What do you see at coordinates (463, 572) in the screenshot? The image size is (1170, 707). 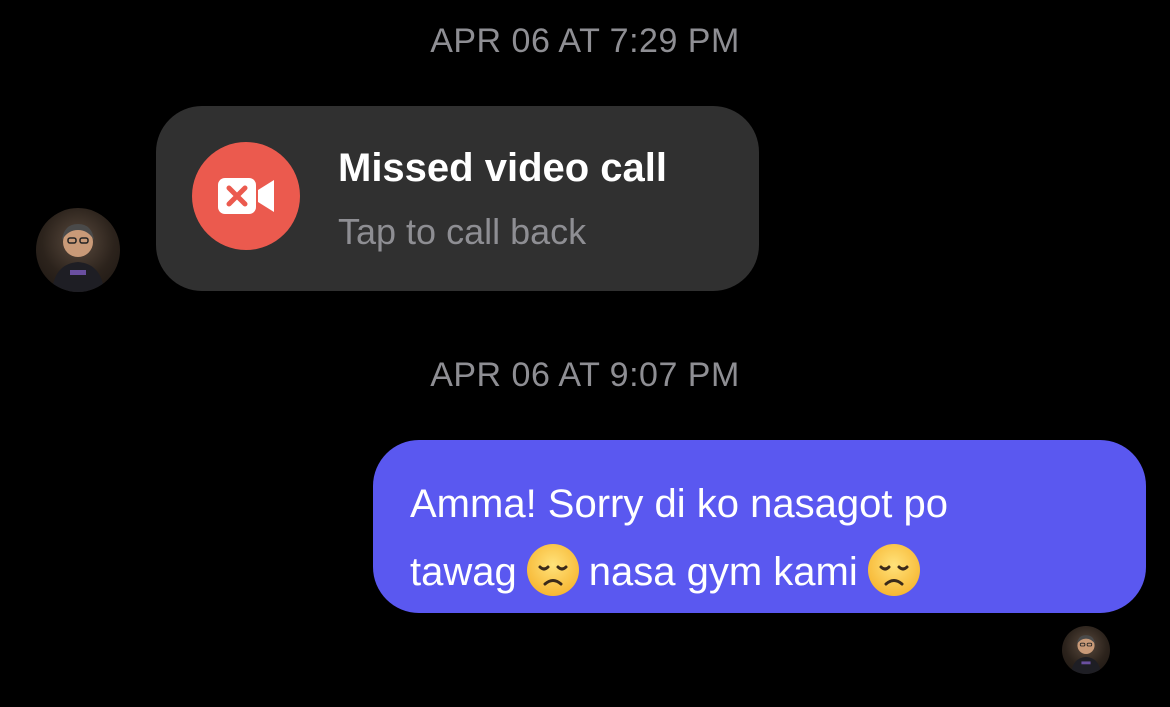 I see `message-word: tawag` at bounding box center [463, 572].